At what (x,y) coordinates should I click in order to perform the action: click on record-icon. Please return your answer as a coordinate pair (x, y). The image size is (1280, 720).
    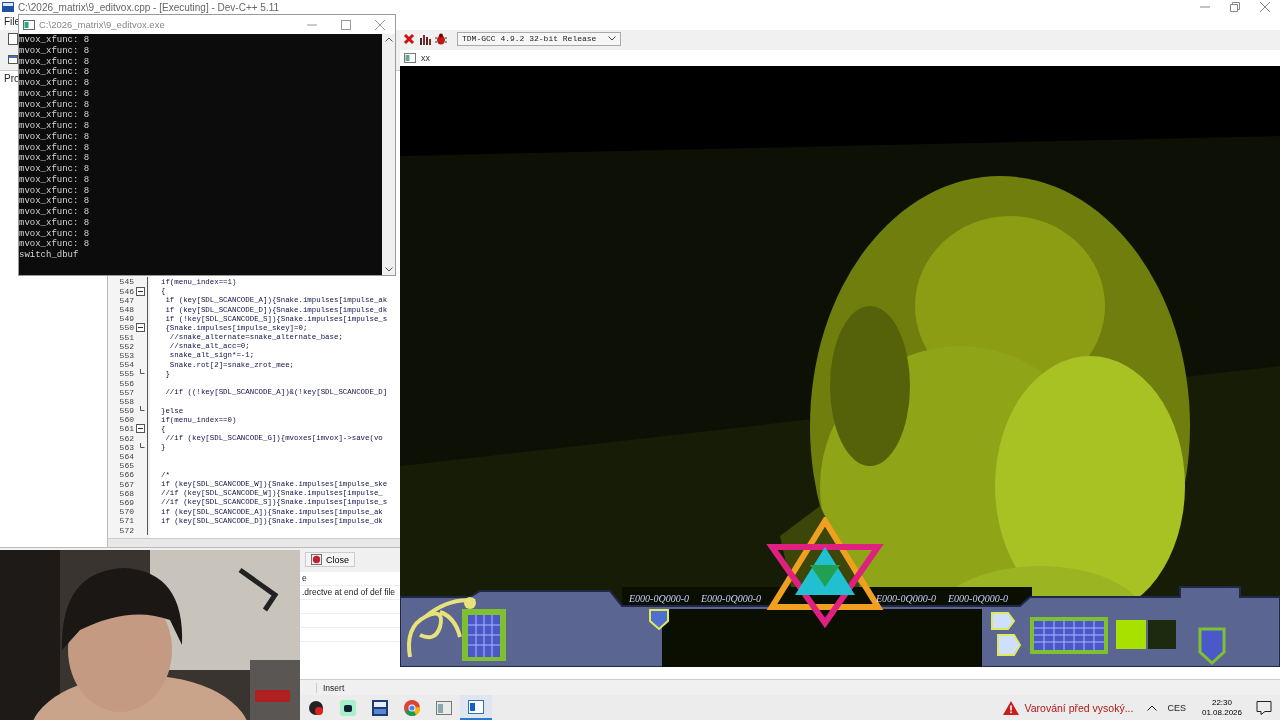
    Looking at the image, I should click on (316, 707).